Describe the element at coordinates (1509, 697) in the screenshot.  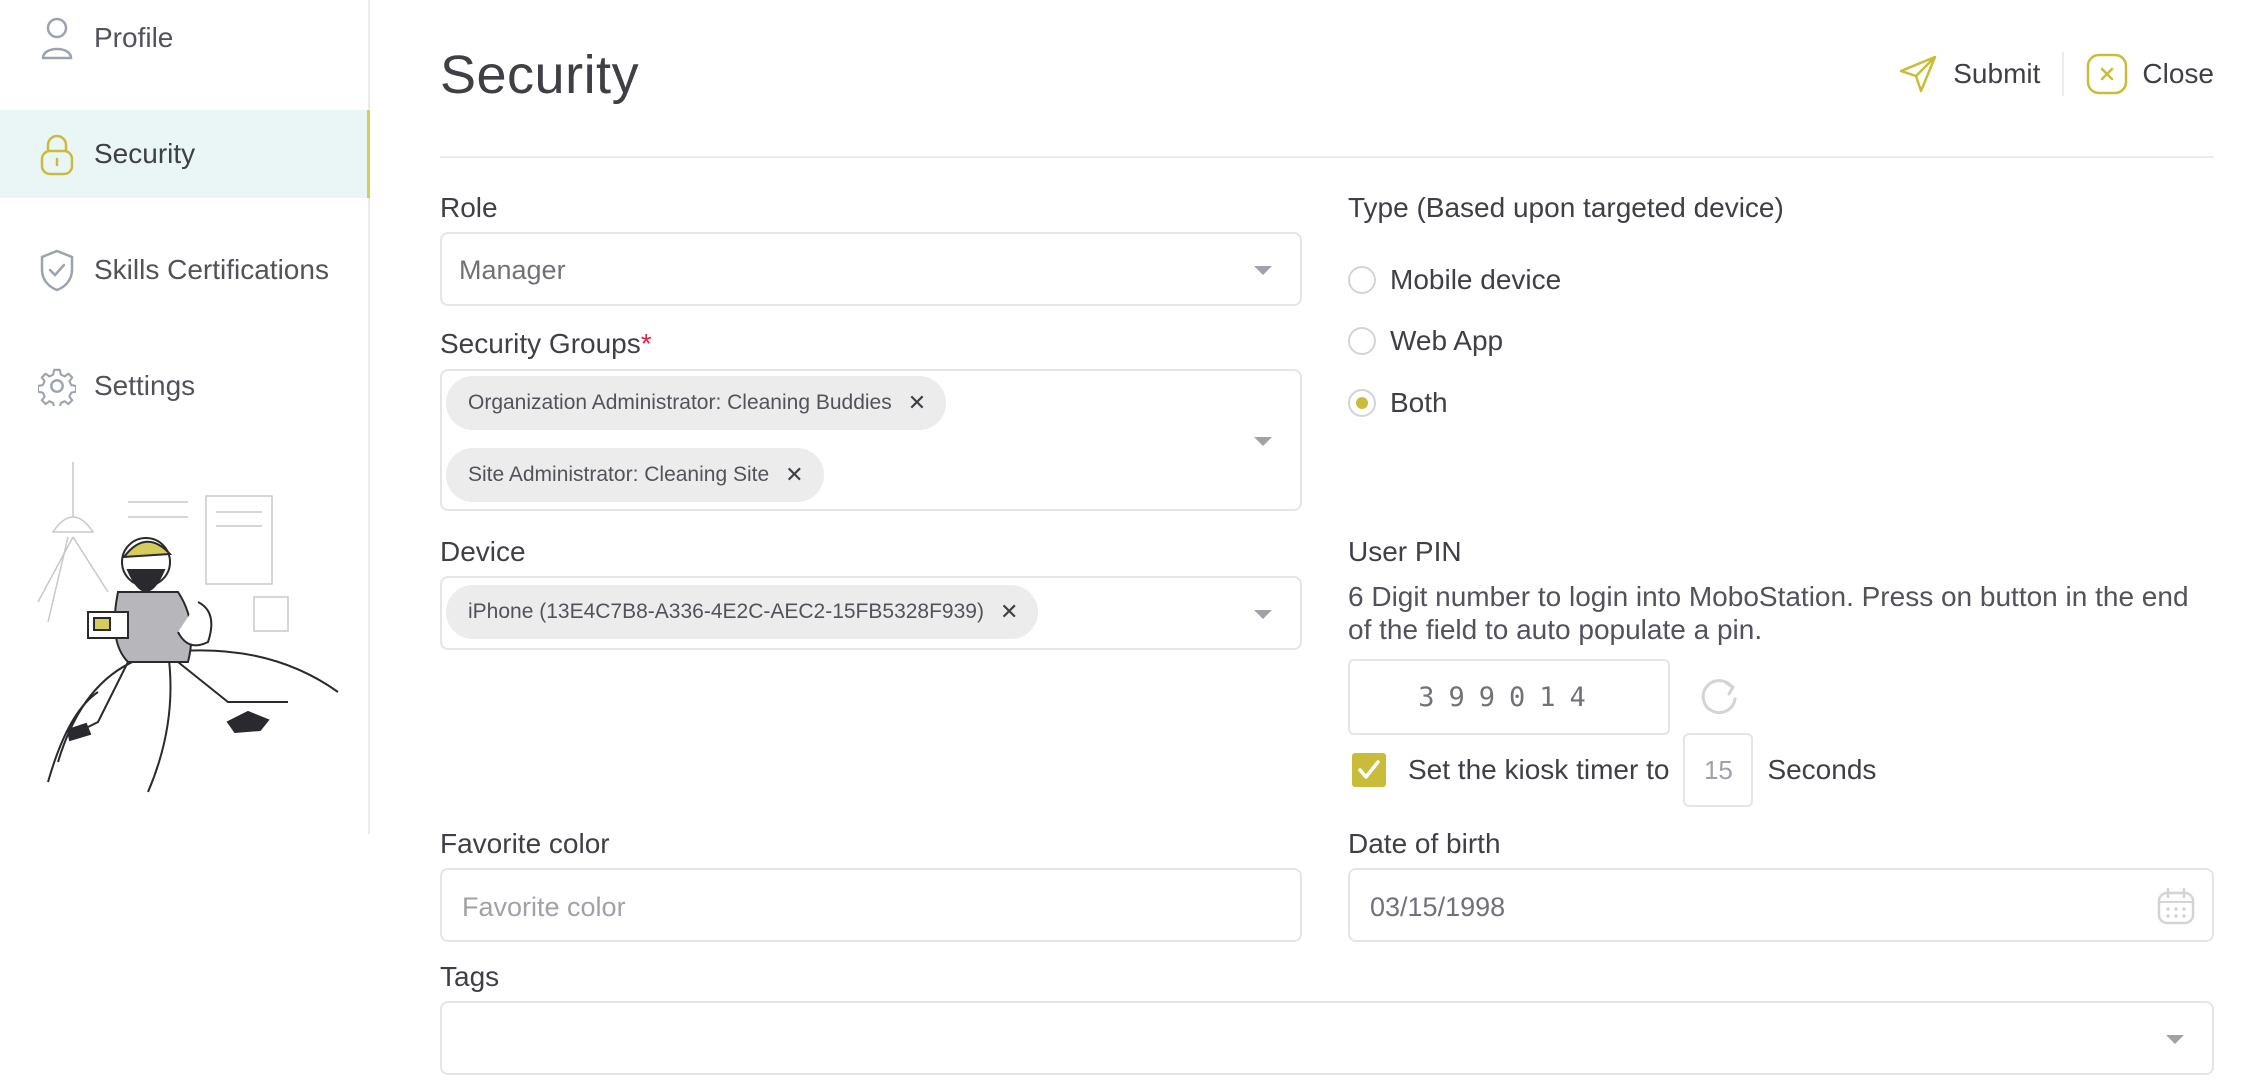
I see `user-pin-input: 399014` at that location.